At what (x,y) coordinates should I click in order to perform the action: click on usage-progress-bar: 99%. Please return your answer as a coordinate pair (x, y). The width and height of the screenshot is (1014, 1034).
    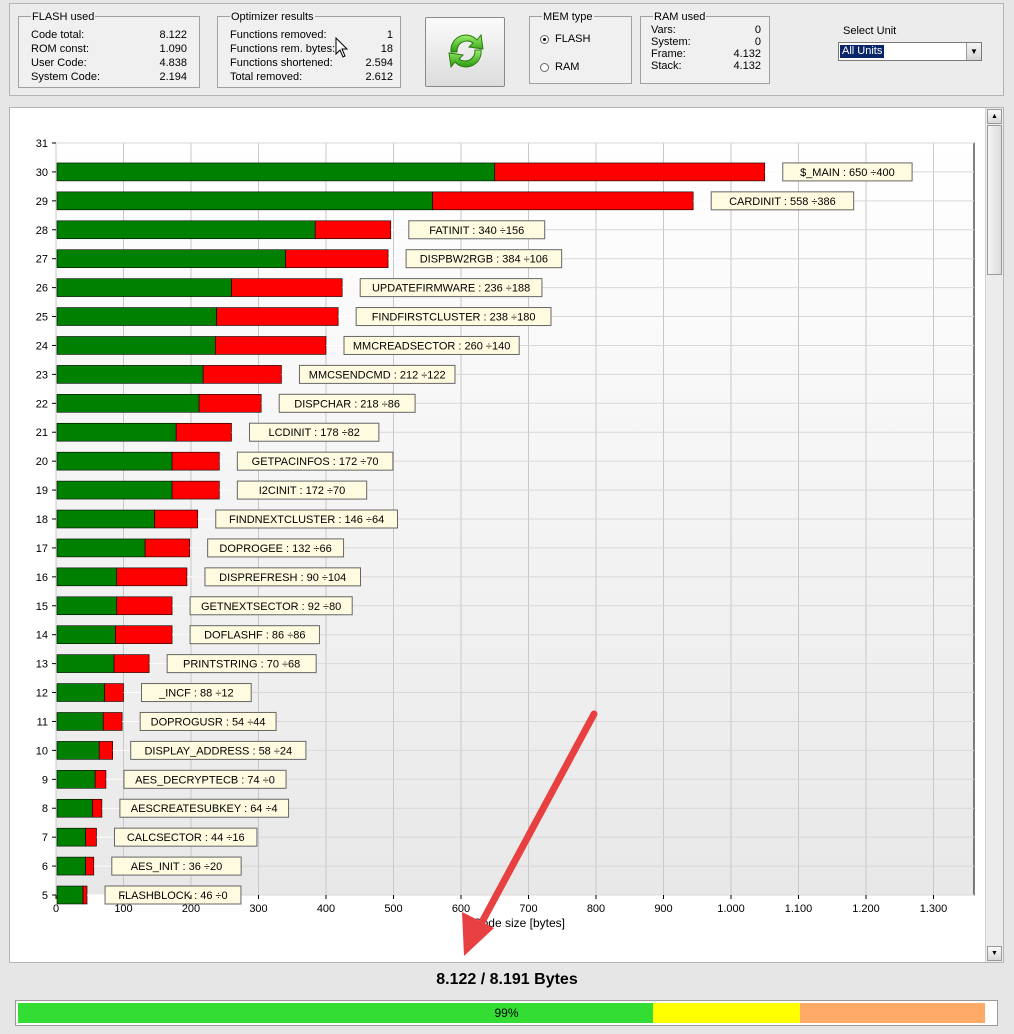
    Looking at the image, I should click on (506, 1013).